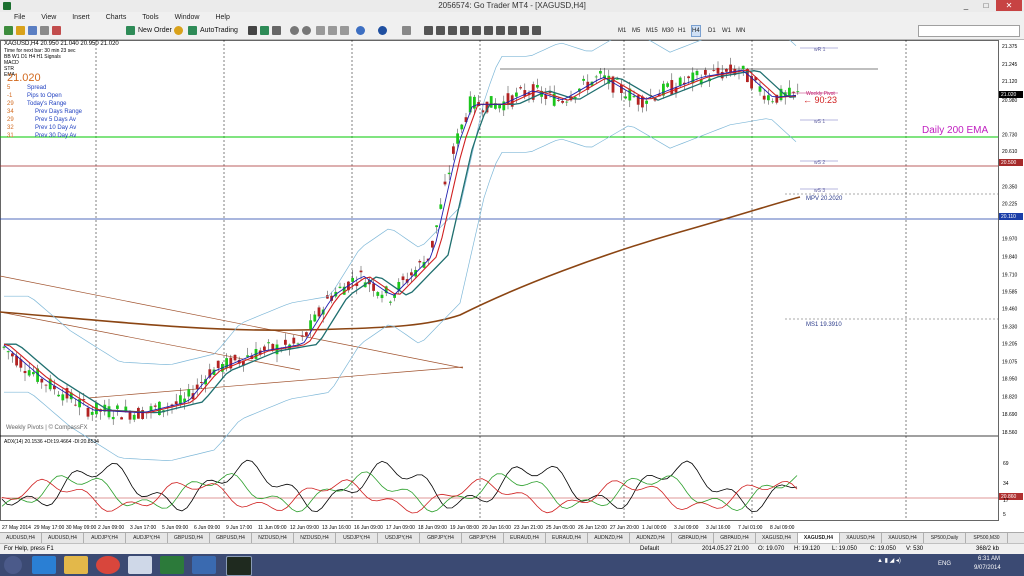 The width and height of the screenshot is (1024, 576). What do you see at coordinates (264, 30) in the screenshot?
I see `candlestick-icon` at bounding box center [264, 30].